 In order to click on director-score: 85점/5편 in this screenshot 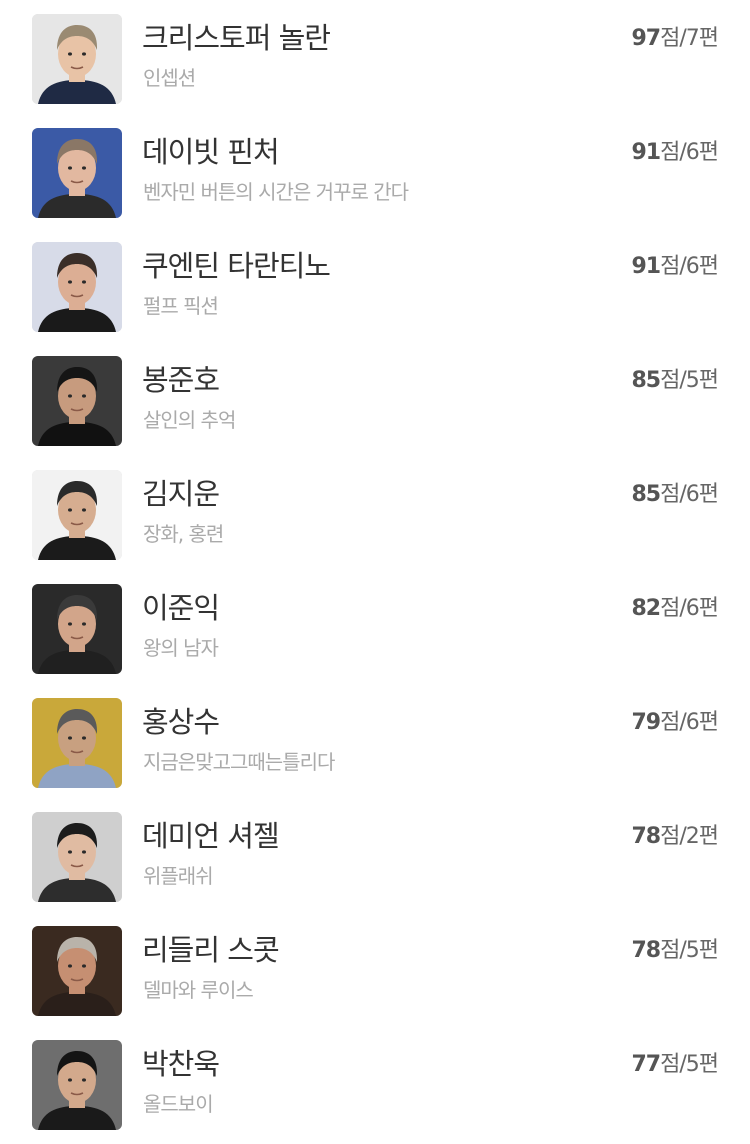, I will do `click(675, 381)`.